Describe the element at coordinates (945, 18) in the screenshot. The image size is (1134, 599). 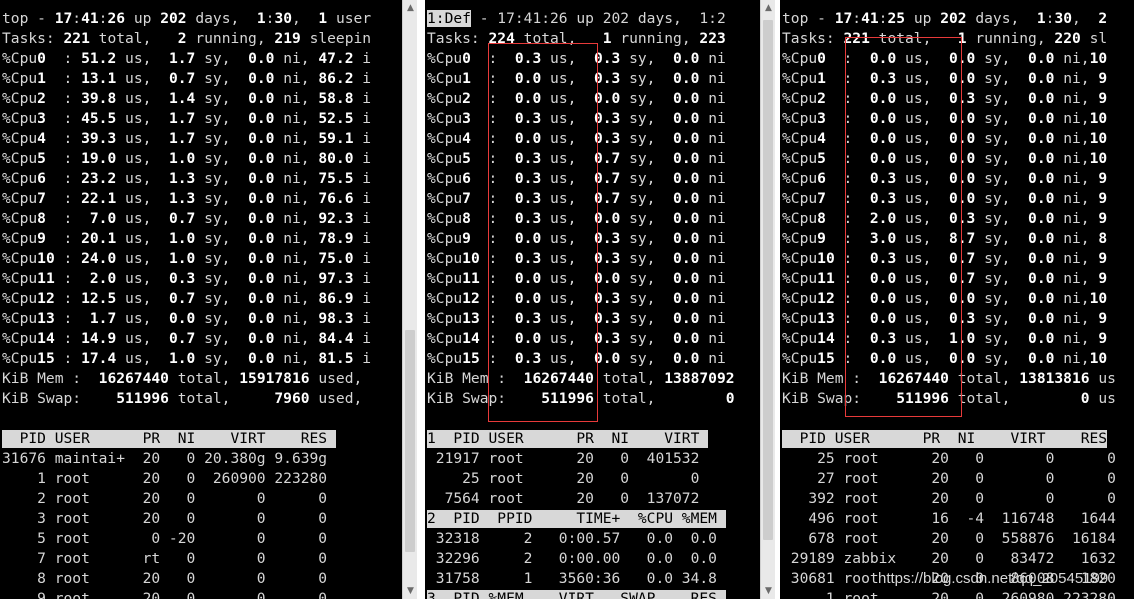
I see `summary-line: top - 17:41:25 up 202 days, 1:30, 2` at that location.